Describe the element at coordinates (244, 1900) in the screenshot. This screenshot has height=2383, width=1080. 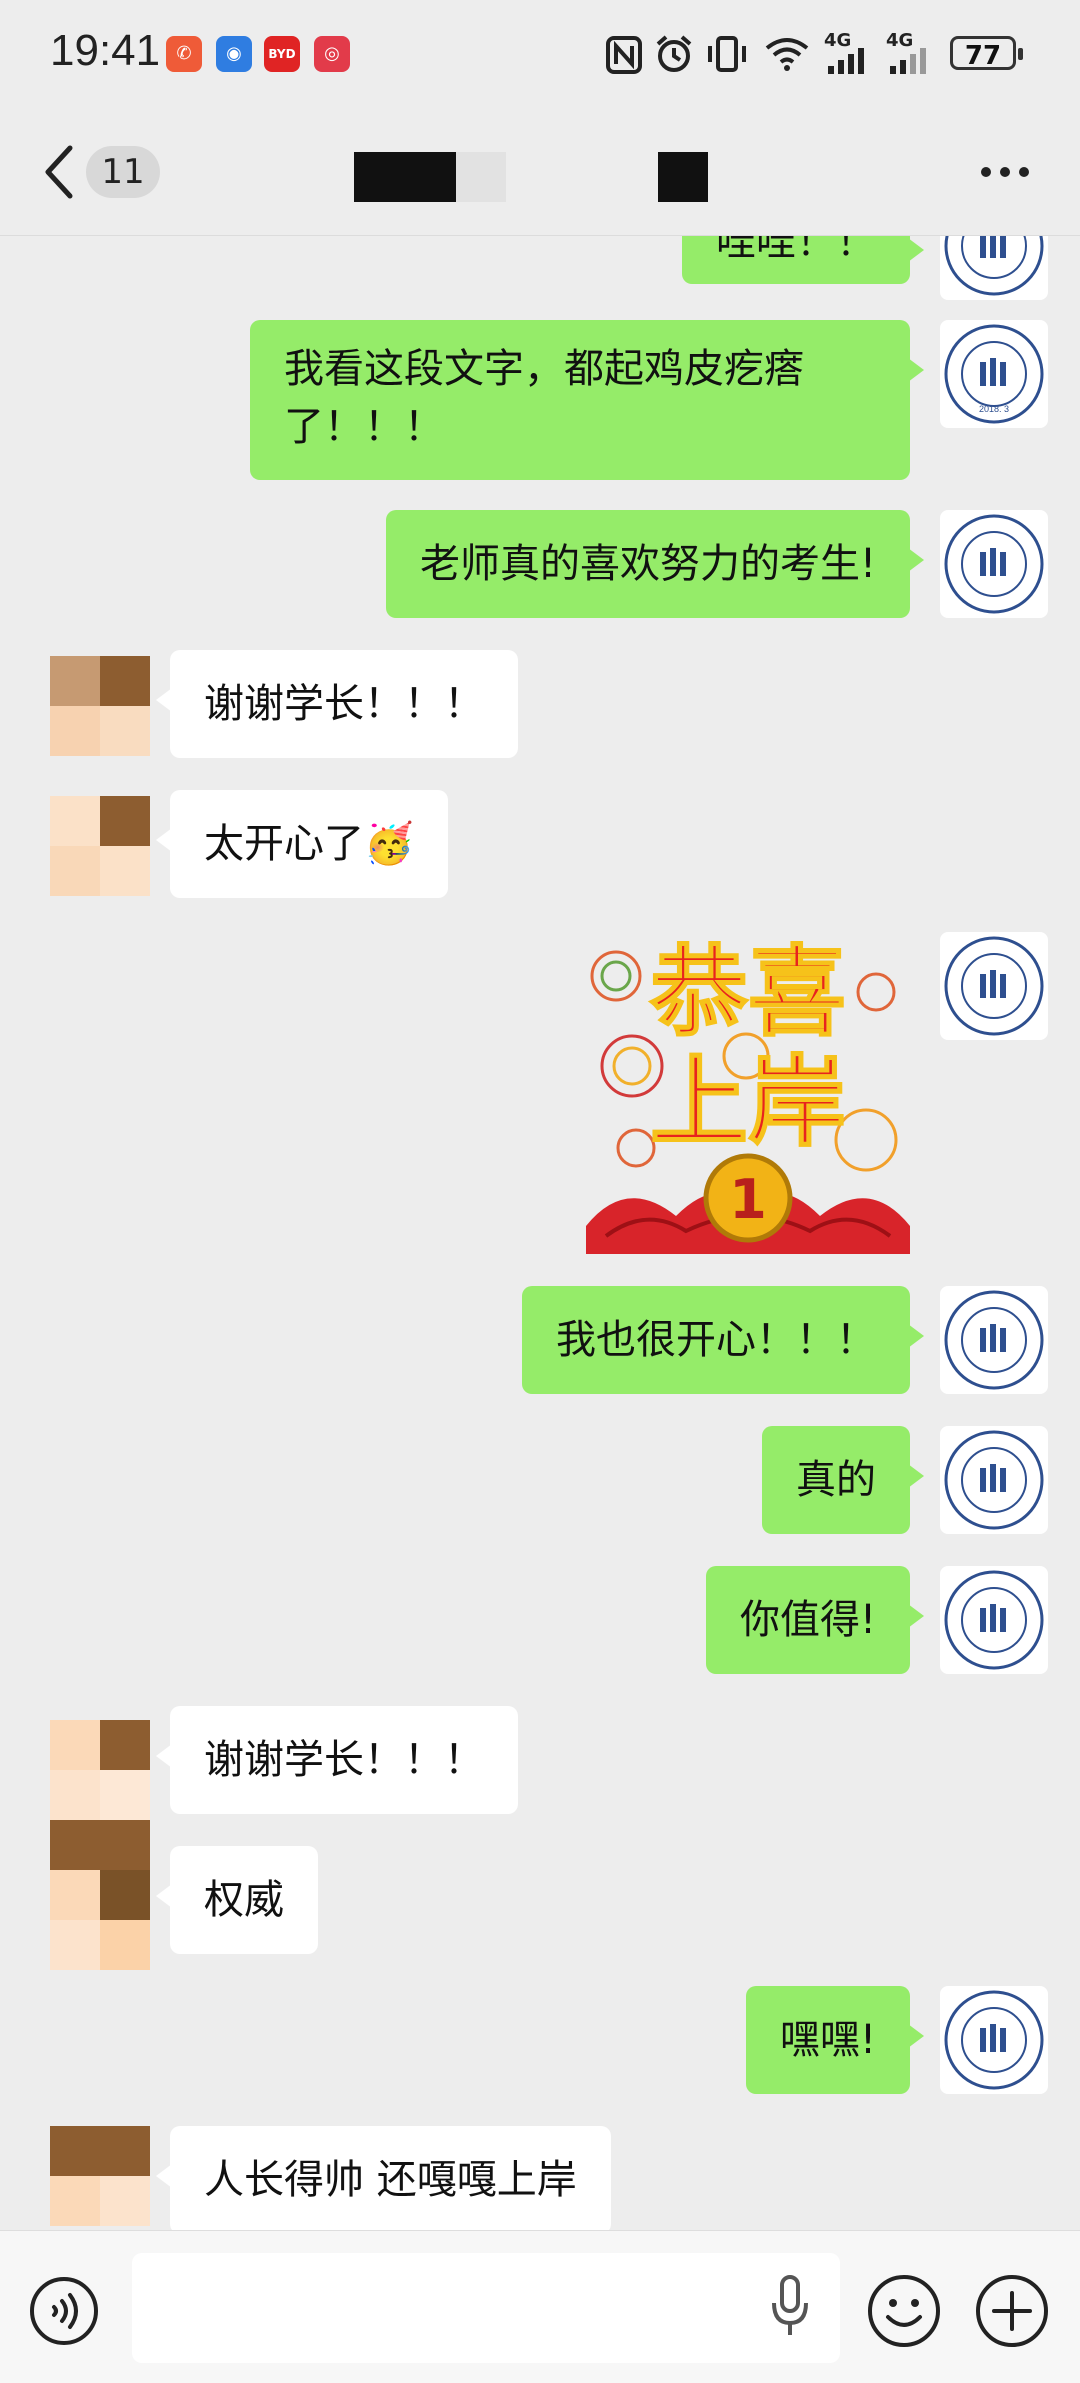
I see `message-text: 权威` at that location.